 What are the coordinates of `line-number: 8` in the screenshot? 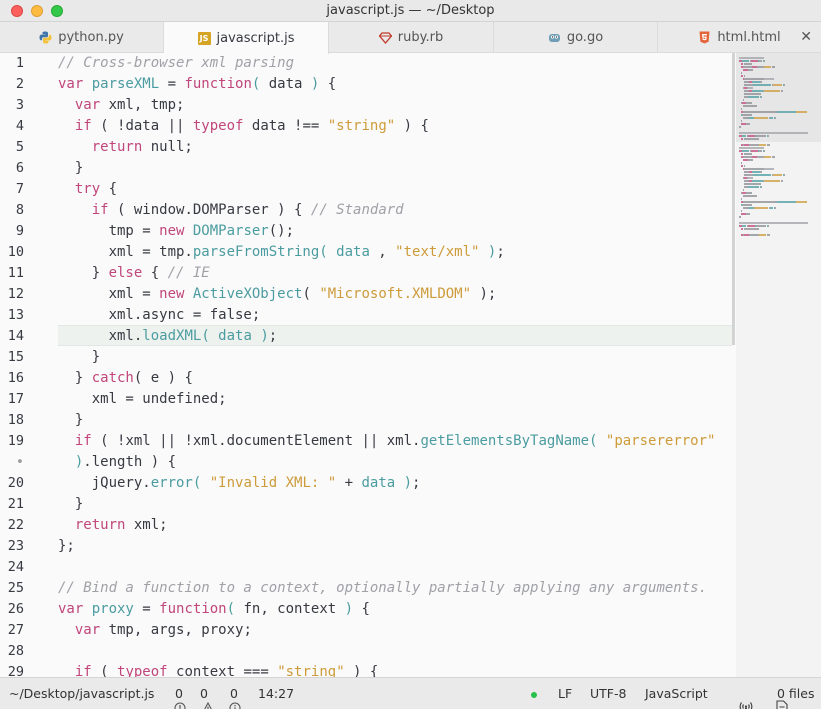 It's located at (19, 210).